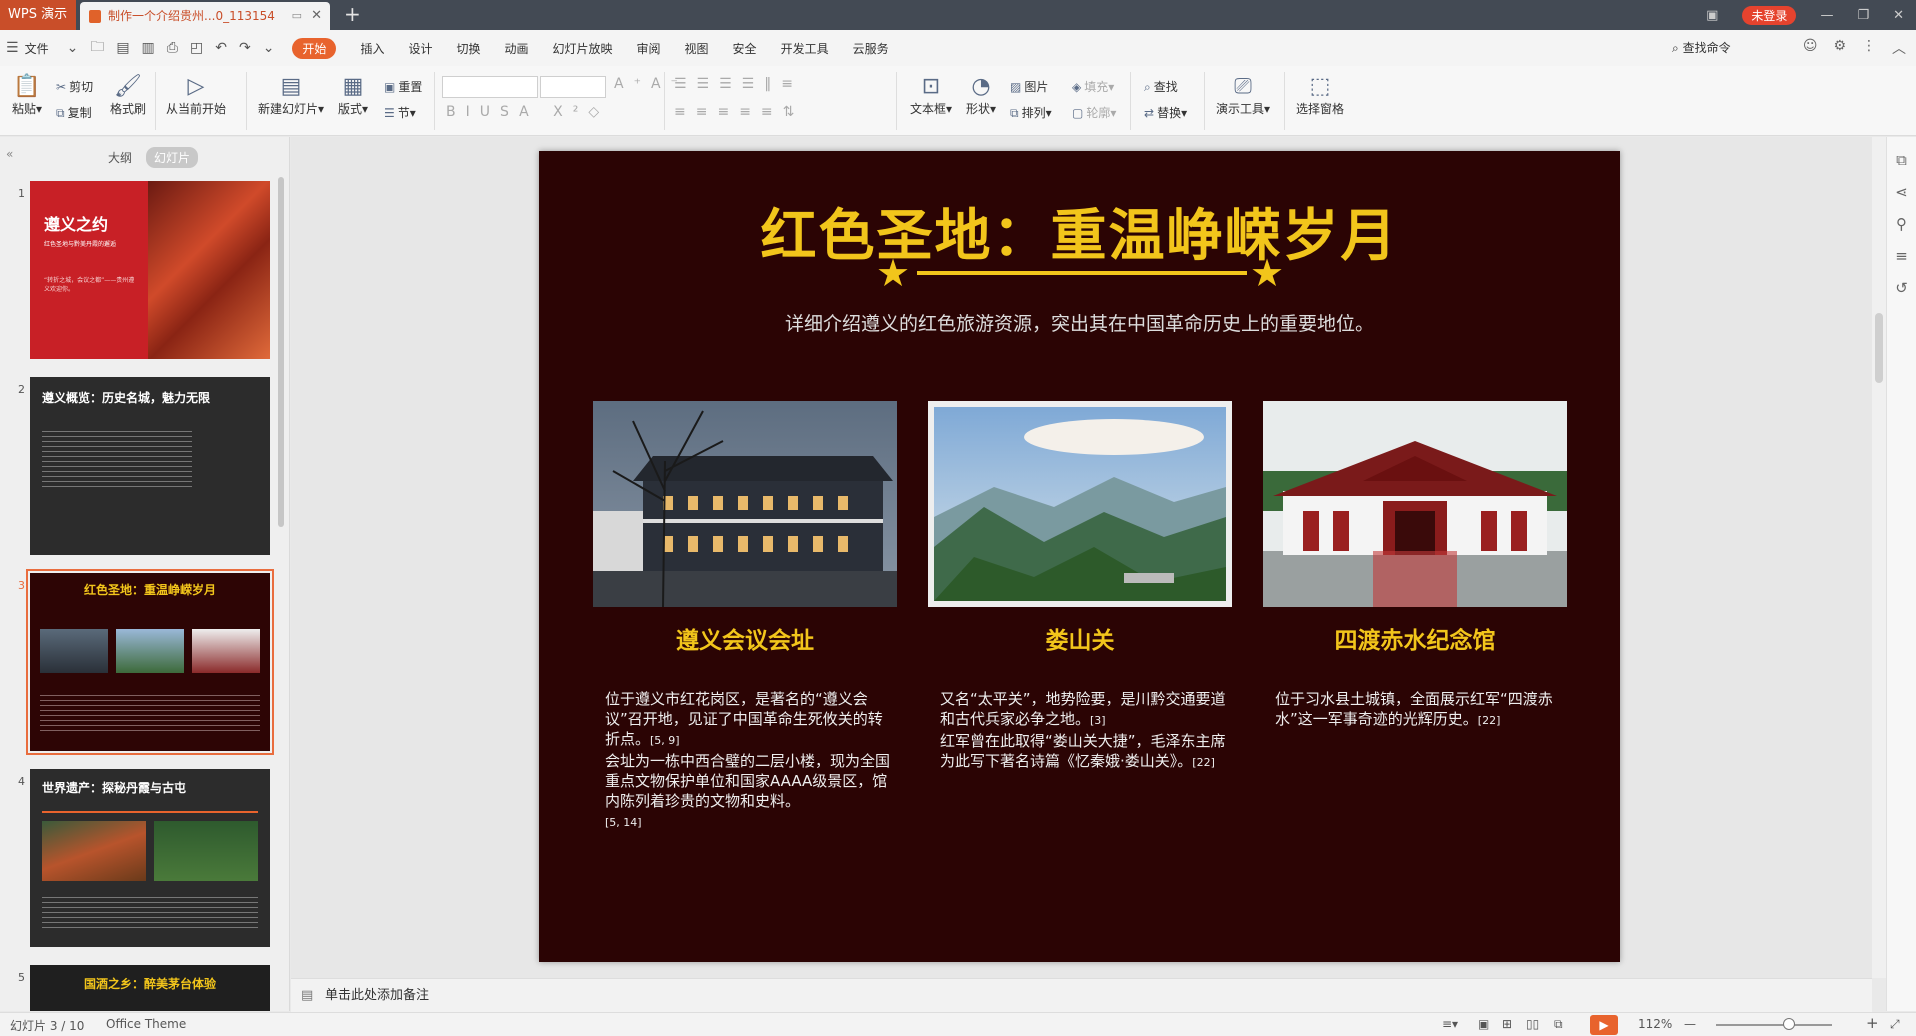  Describe the element at coordinates (1243, 95) in the screenshot. I see `present-tools-button: ⎚ 演示工具▾` at that location.